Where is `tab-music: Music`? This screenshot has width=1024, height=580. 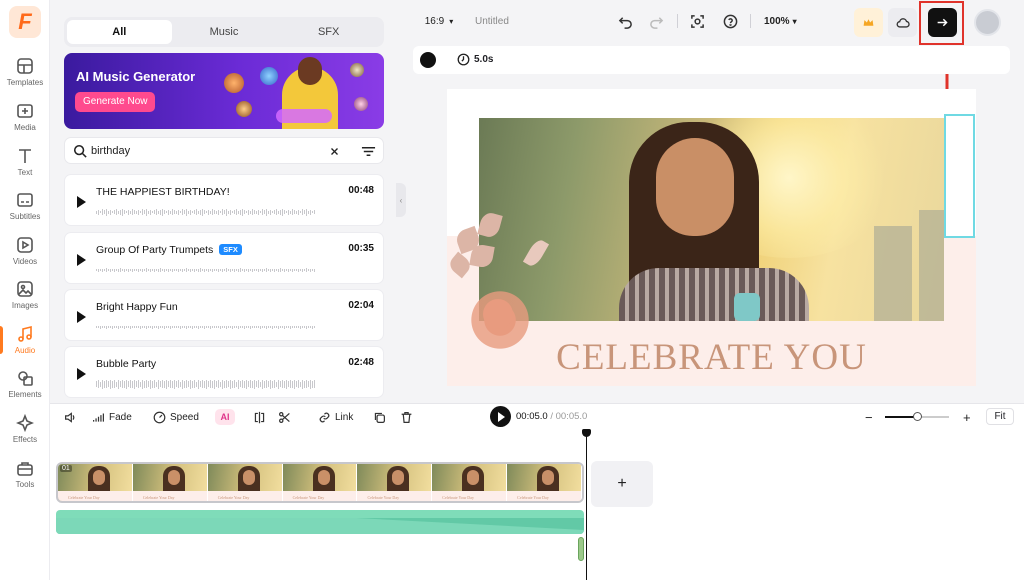
tab-music: Music is located at coordinates (224, 32).